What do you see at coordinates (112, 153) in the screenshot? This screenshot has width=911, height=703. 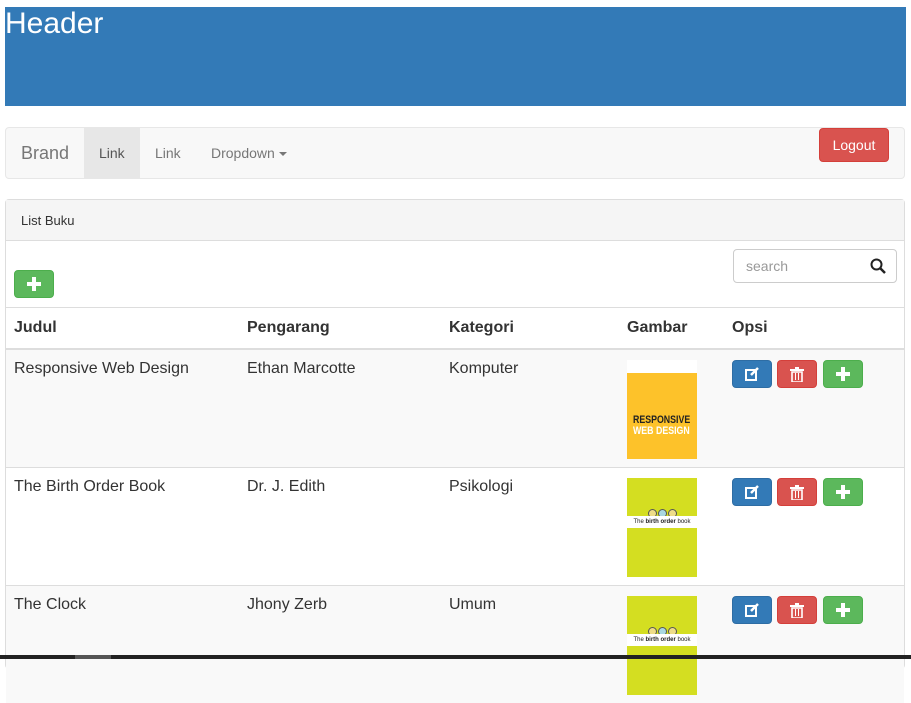 I see `nav-link-1: Link` at bounding box center [112, 153].